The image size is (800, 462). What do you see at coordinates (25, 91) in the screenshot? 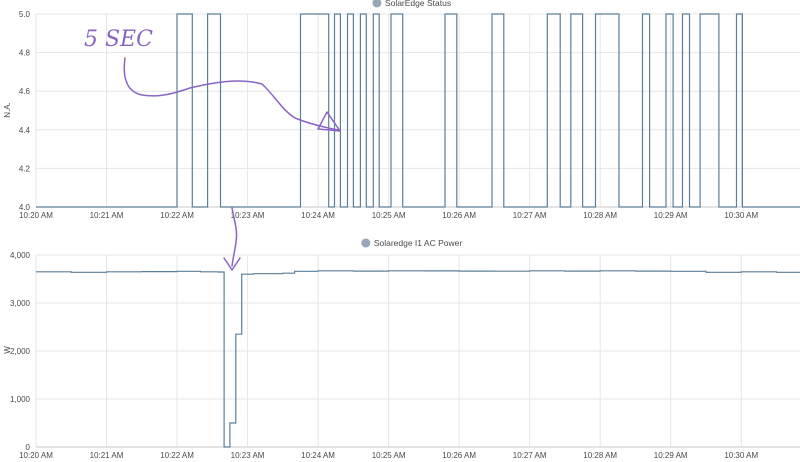
I see `y-tick-label: 4.6` at bounding box center [25, 91].